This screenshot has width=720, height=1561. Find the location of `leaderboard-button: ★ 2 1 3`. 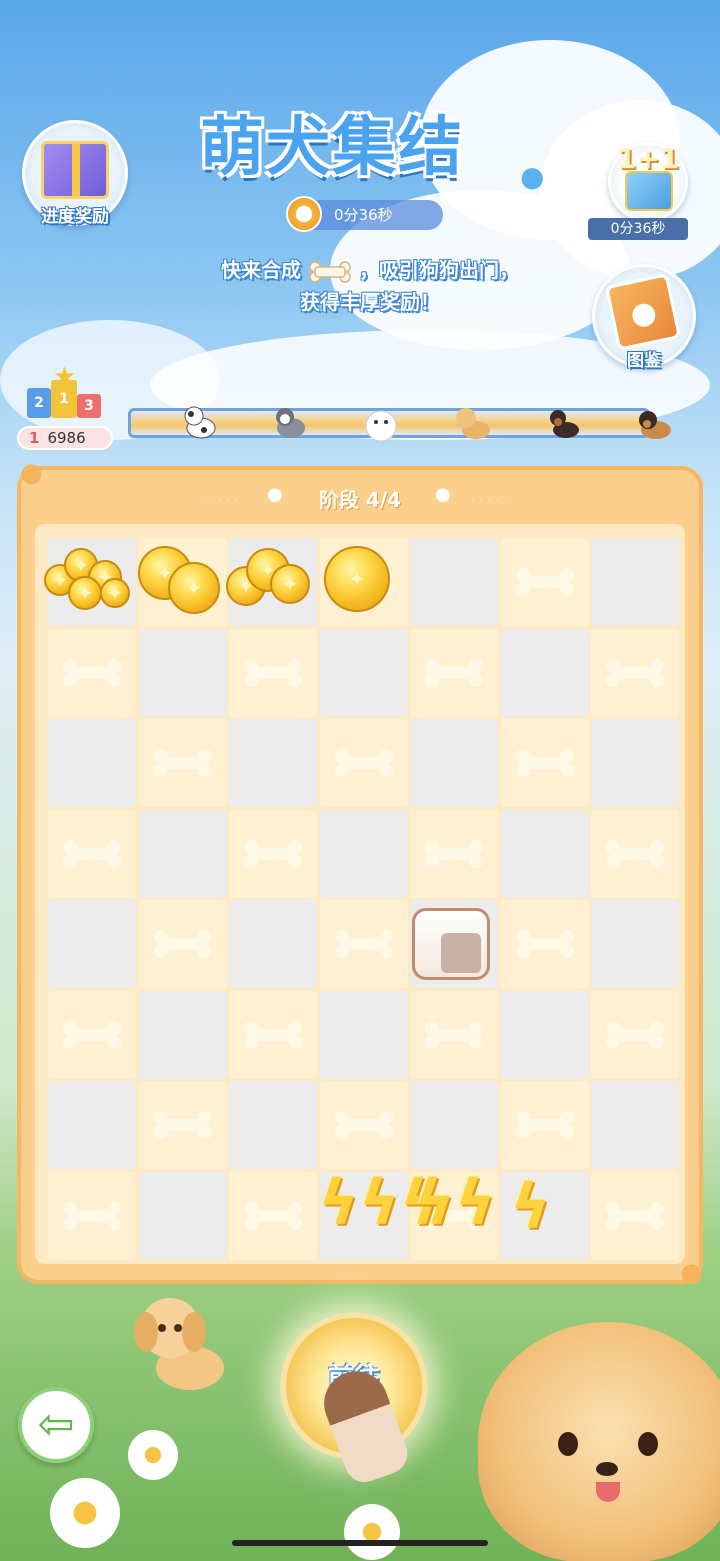

leaderboard-button: ★ 2 1 3 is located at coordinates (65, 393).